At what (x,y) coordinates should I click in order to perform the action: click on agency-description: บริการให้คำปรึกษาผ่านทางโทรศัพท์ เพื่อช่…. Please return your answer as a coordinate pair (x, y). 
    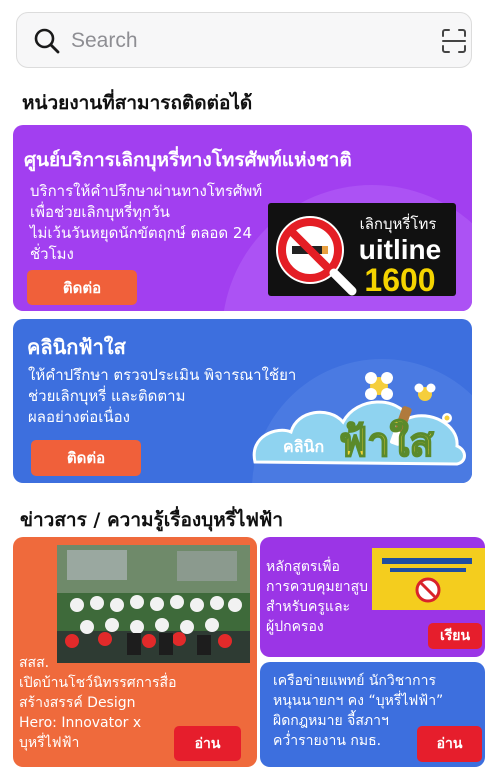
    Looking at the image, I should click on (146, 222).